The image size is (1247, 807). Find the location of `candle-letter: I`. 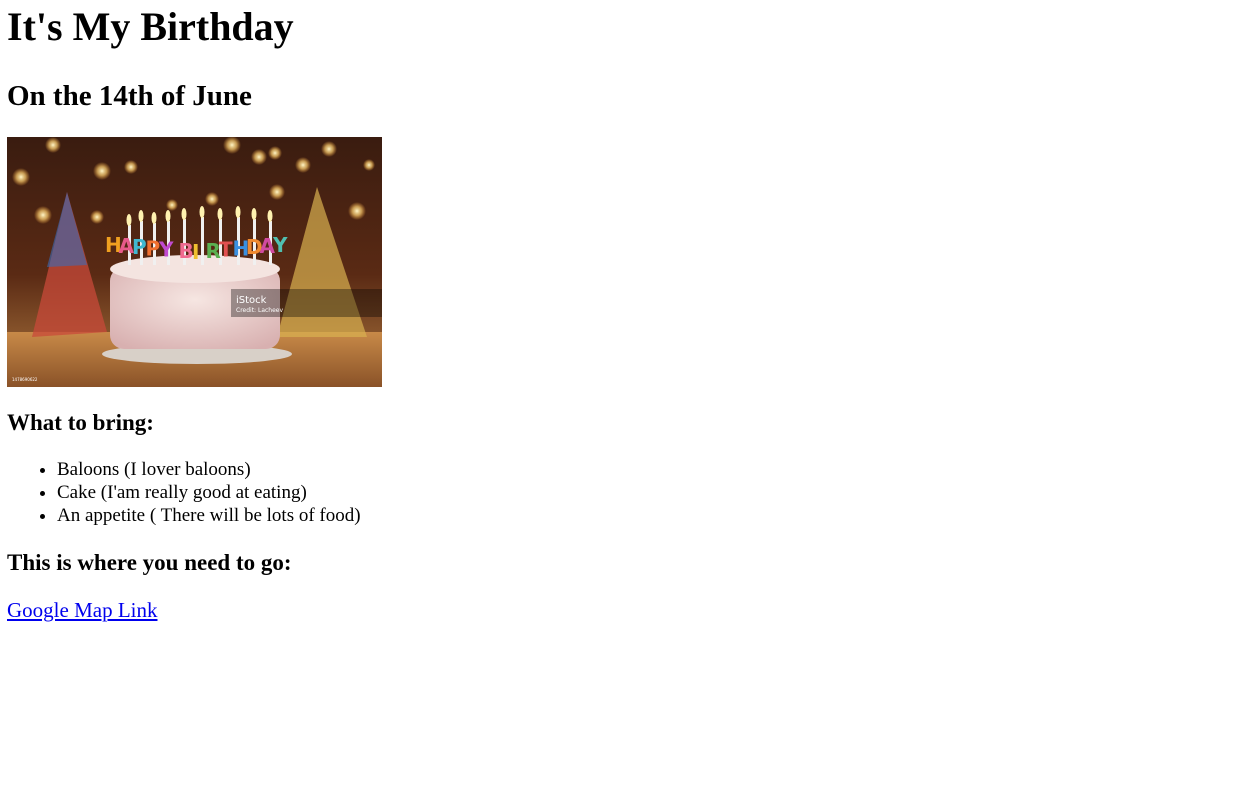

candle-letter: I is located at coordinates (195, 252).